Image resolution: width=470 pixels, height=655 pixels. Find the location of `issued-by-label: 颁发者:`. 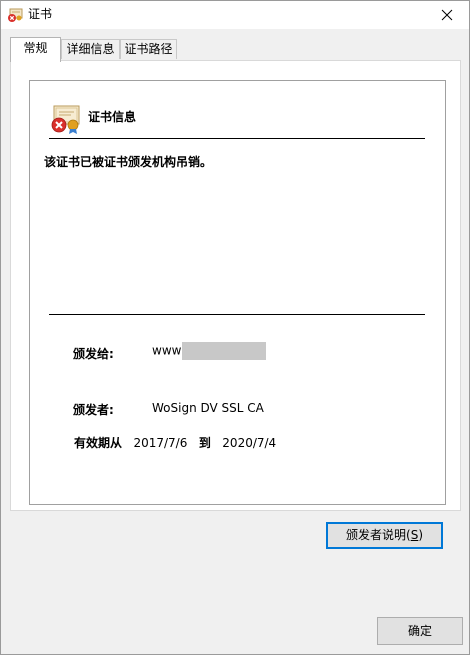

issued-by-label: 颁发者: is located at coordinates (93, 410).